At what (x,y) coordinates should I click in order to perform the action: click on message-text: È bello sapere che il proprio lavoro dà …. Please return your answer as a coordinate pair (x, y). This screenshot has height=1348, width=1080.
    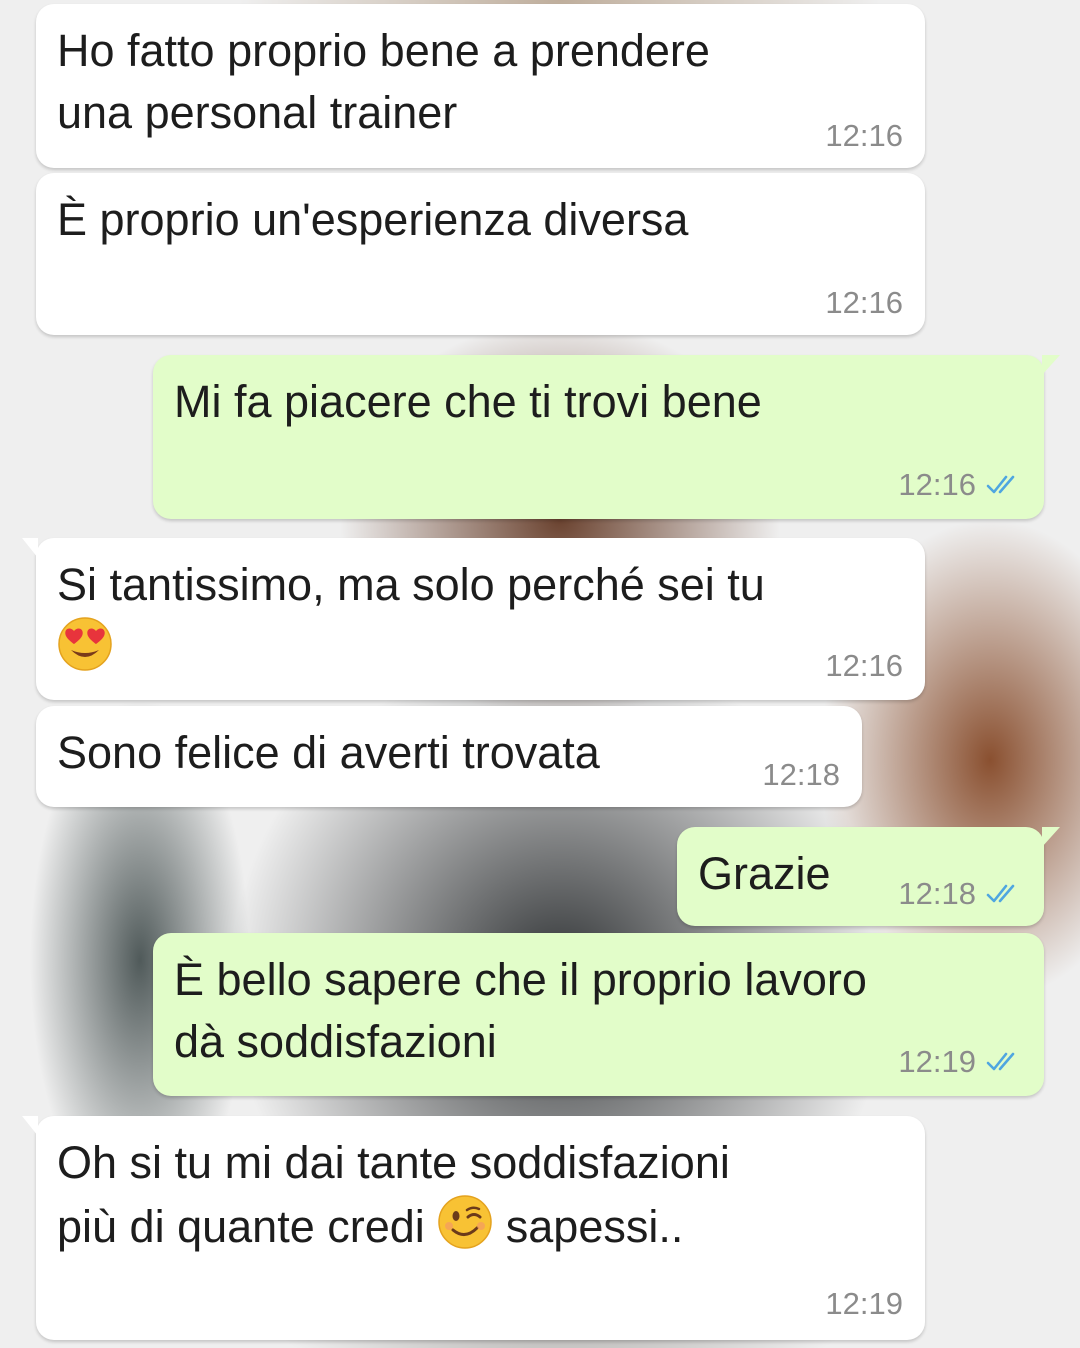
    Looking at the image, I should click on (520, 1010).